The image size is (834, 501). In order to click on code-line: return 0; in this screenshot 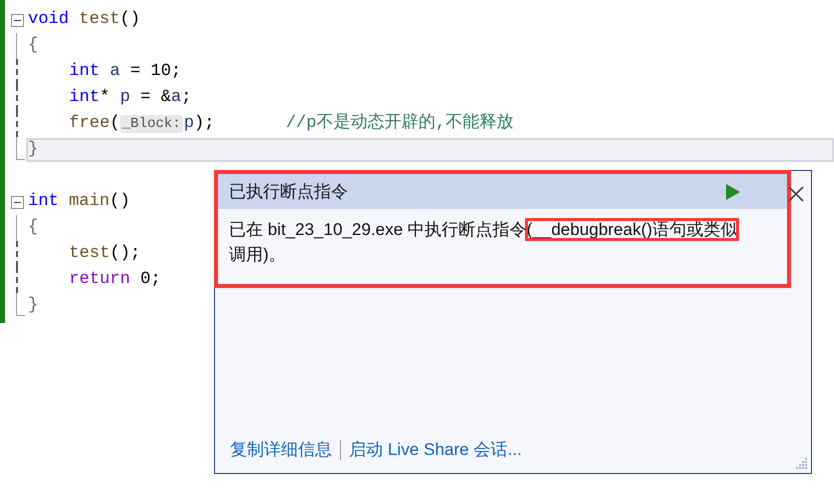, I will do `click(114, 280)`.